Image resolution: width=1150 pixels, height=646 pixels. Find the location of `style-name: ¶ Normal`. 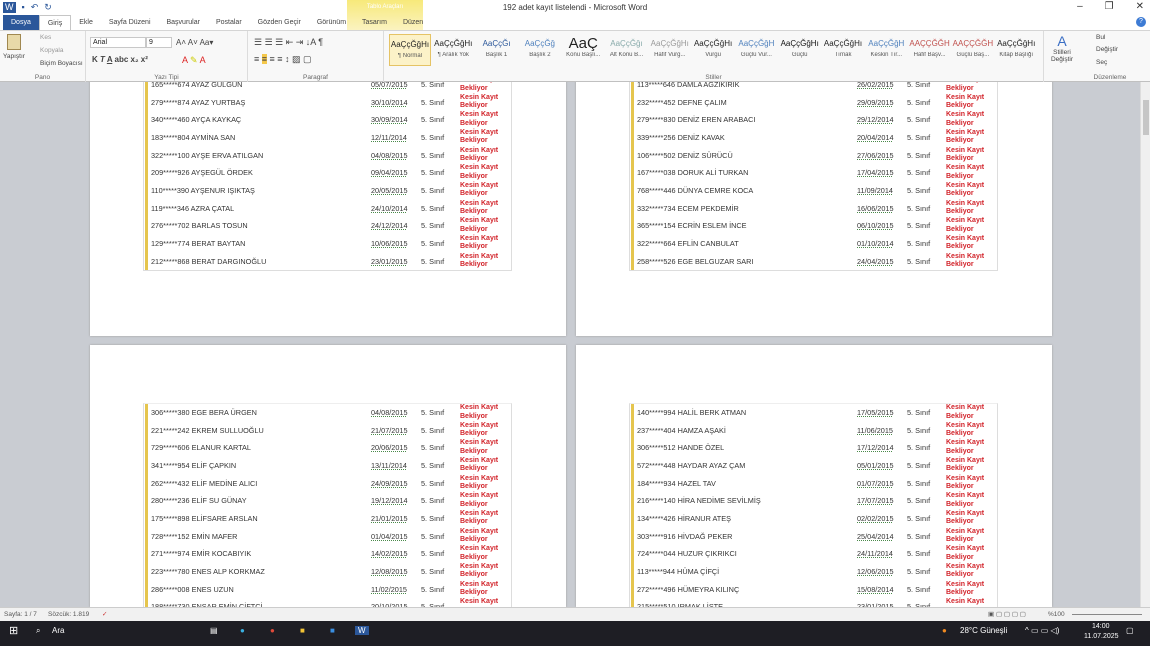

style-name: ¶ Normal is located at coordinates (410, 56).